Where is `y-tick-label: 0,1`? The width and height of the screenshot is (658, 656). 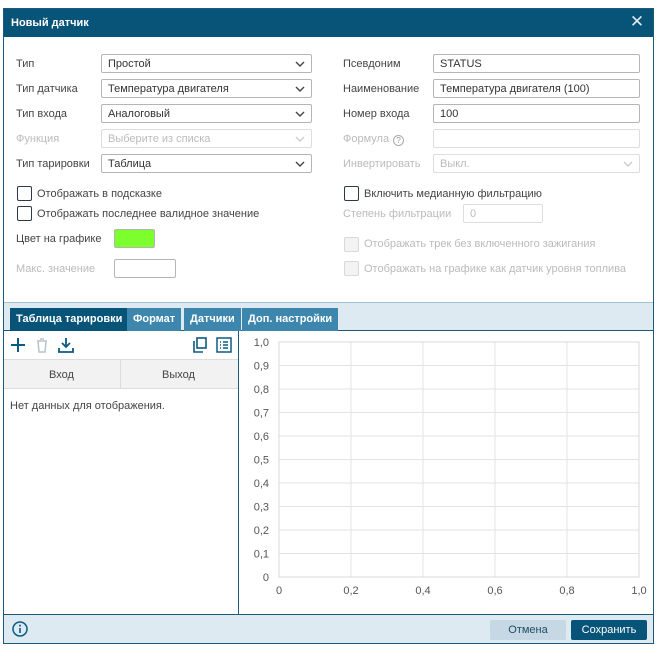 y-tick-label: 0,1 is located at coordinates (261, 555).